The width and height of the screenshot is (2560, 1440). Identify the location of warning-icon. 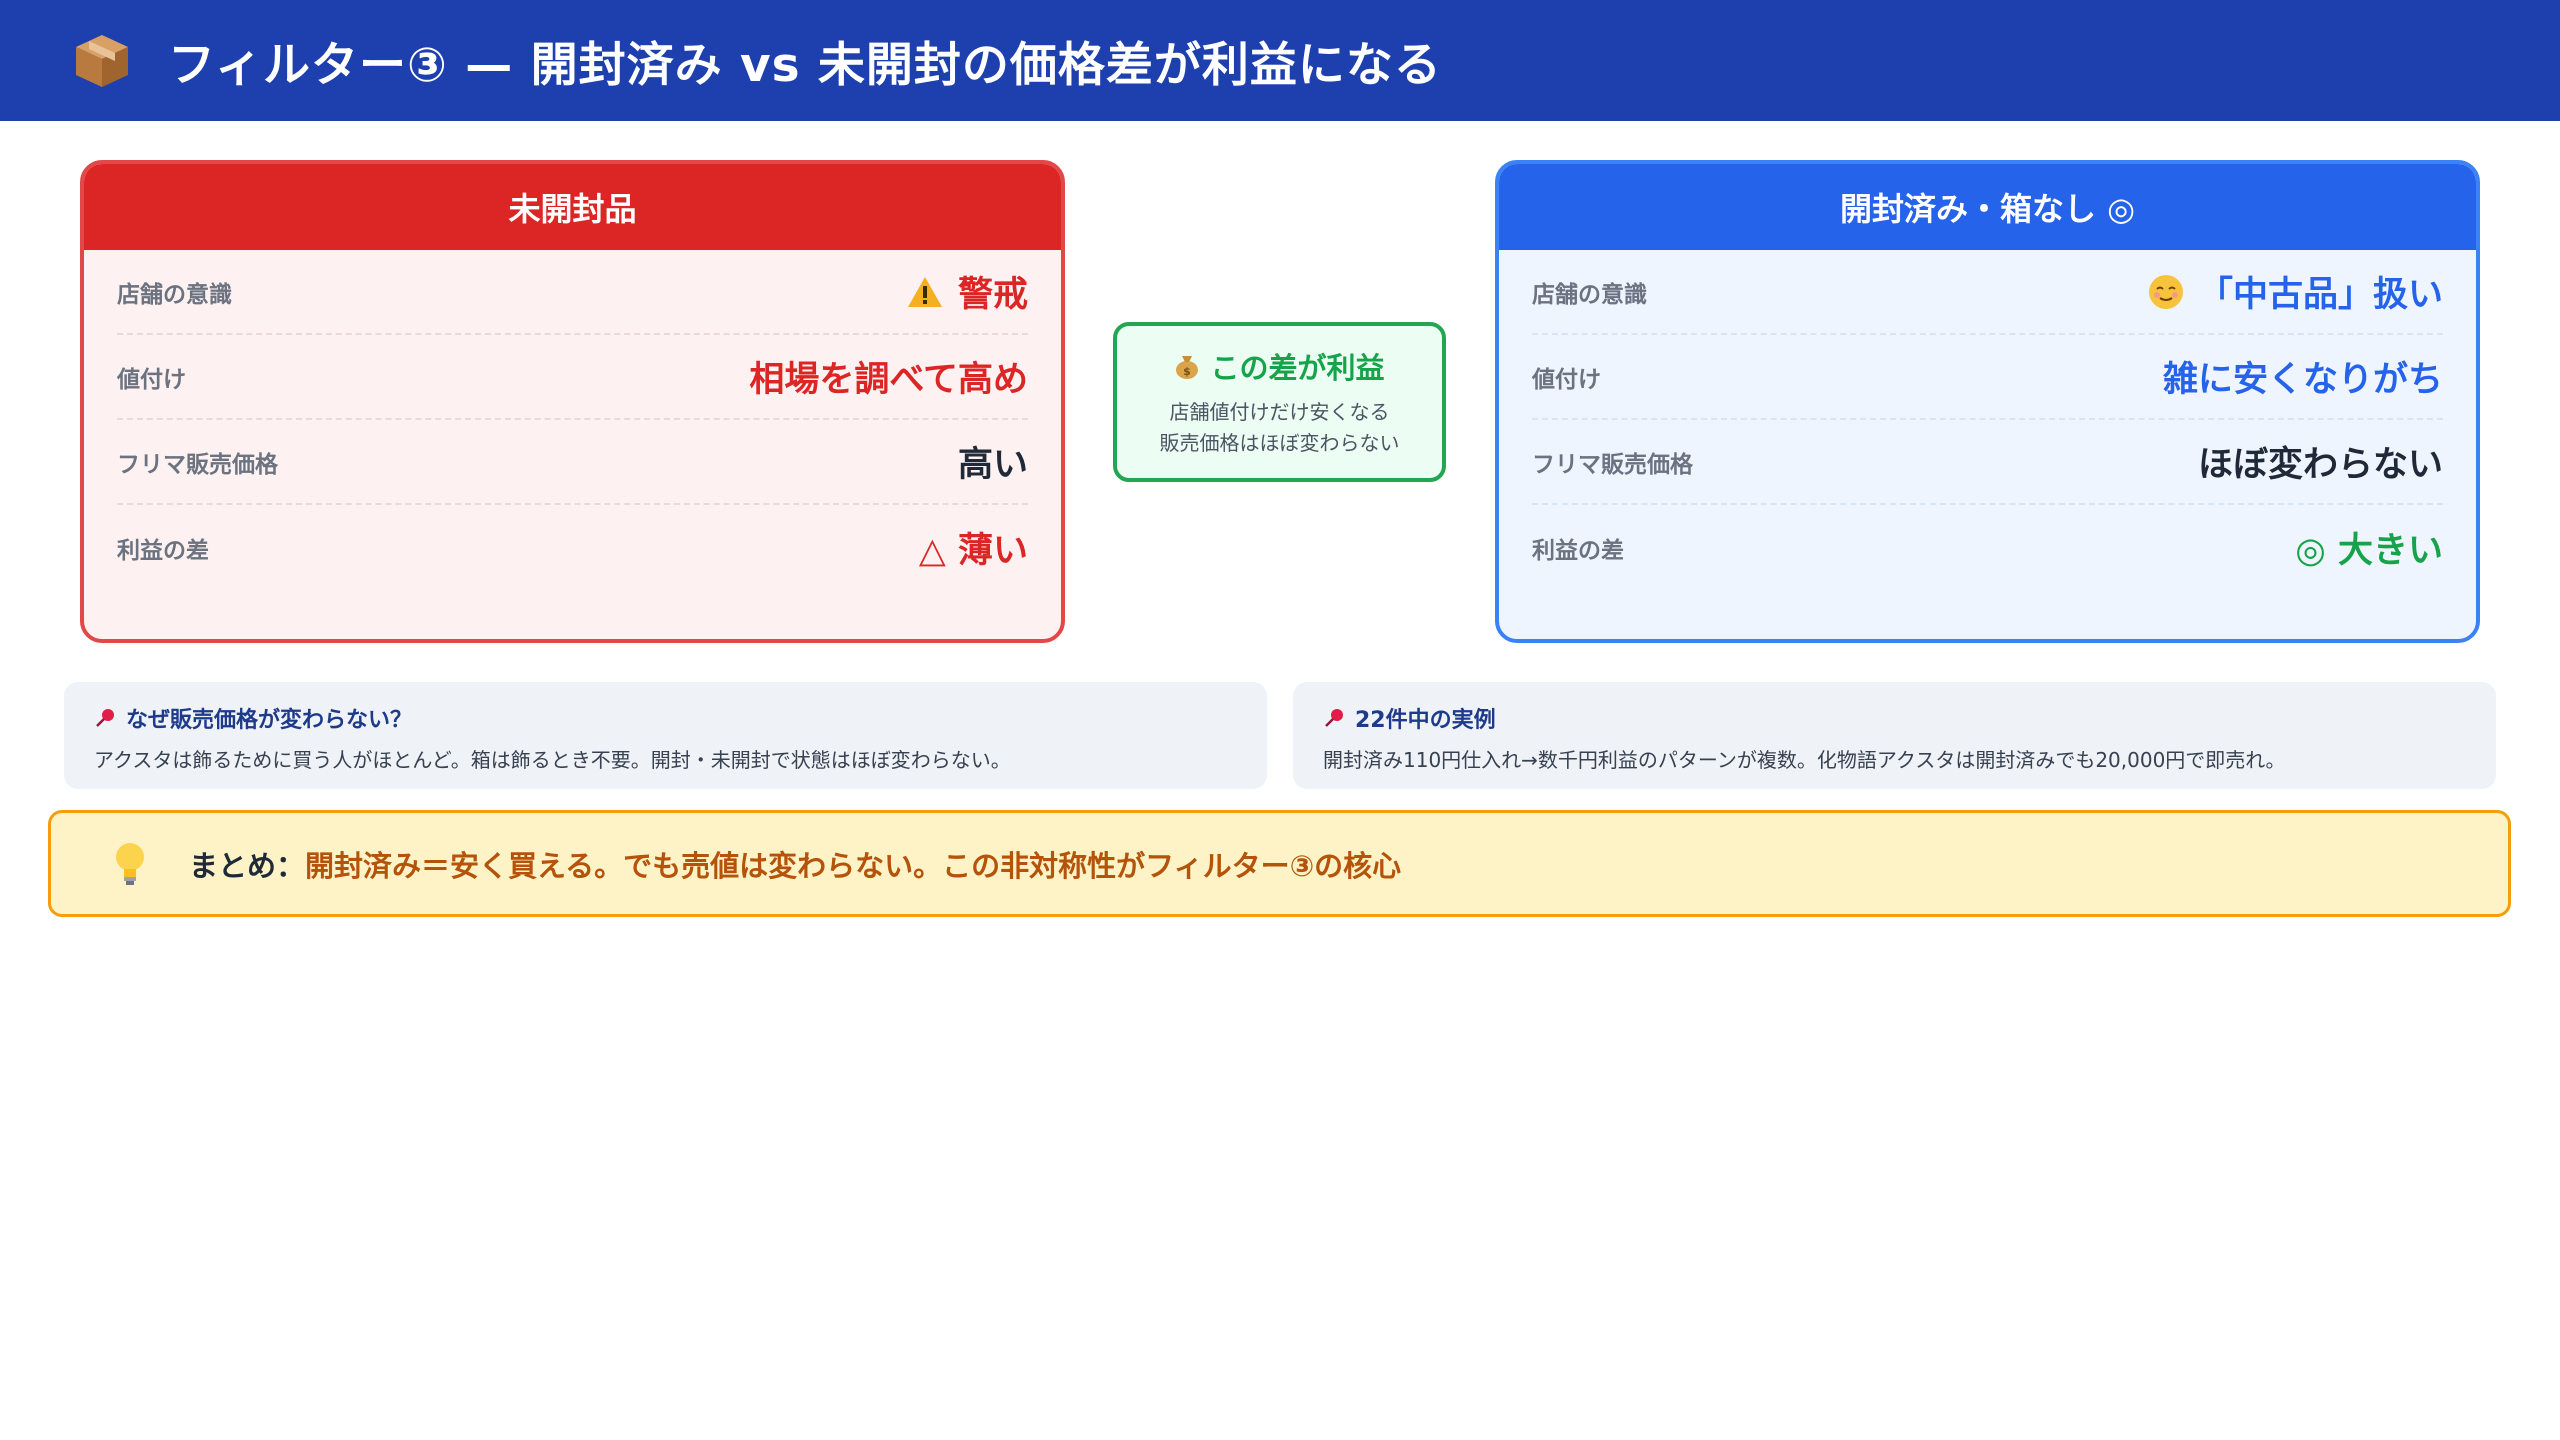
(925, 292).